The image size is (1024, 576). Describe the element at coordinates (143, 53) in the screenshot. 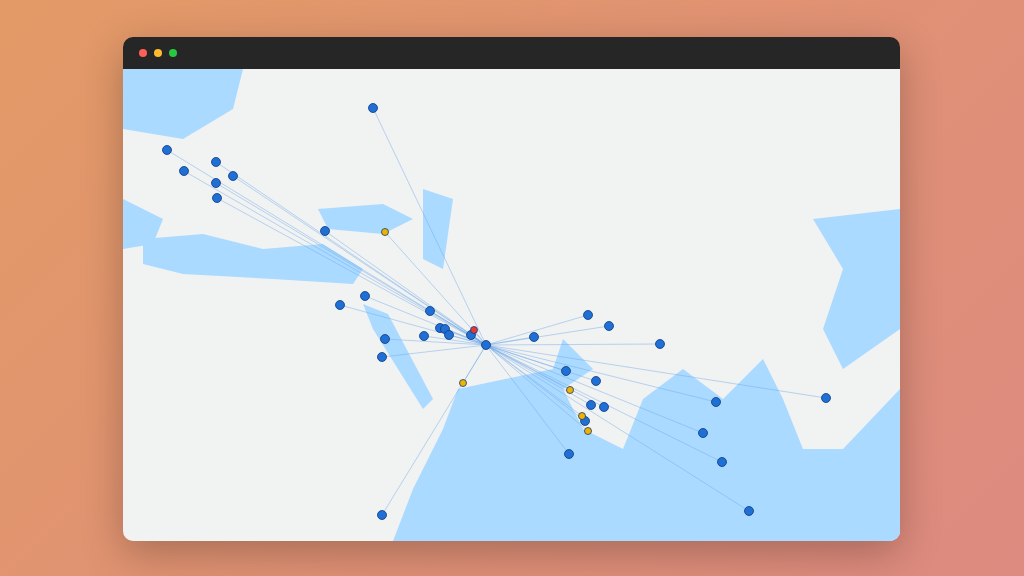

I see `close-button` at that location.